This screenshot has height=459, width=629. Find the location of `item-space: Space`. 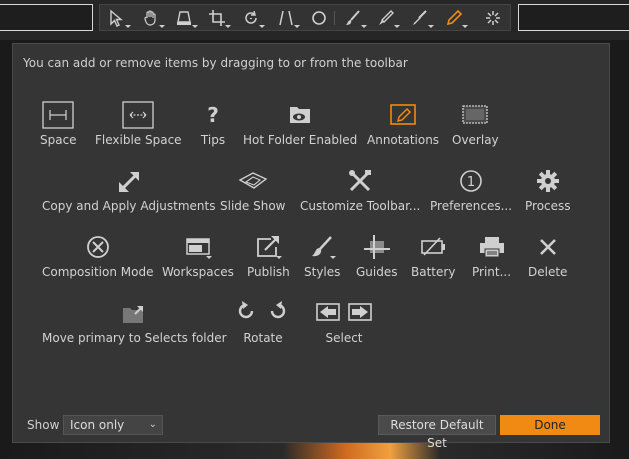

item-space: Space is located at coordinates (58, 124).